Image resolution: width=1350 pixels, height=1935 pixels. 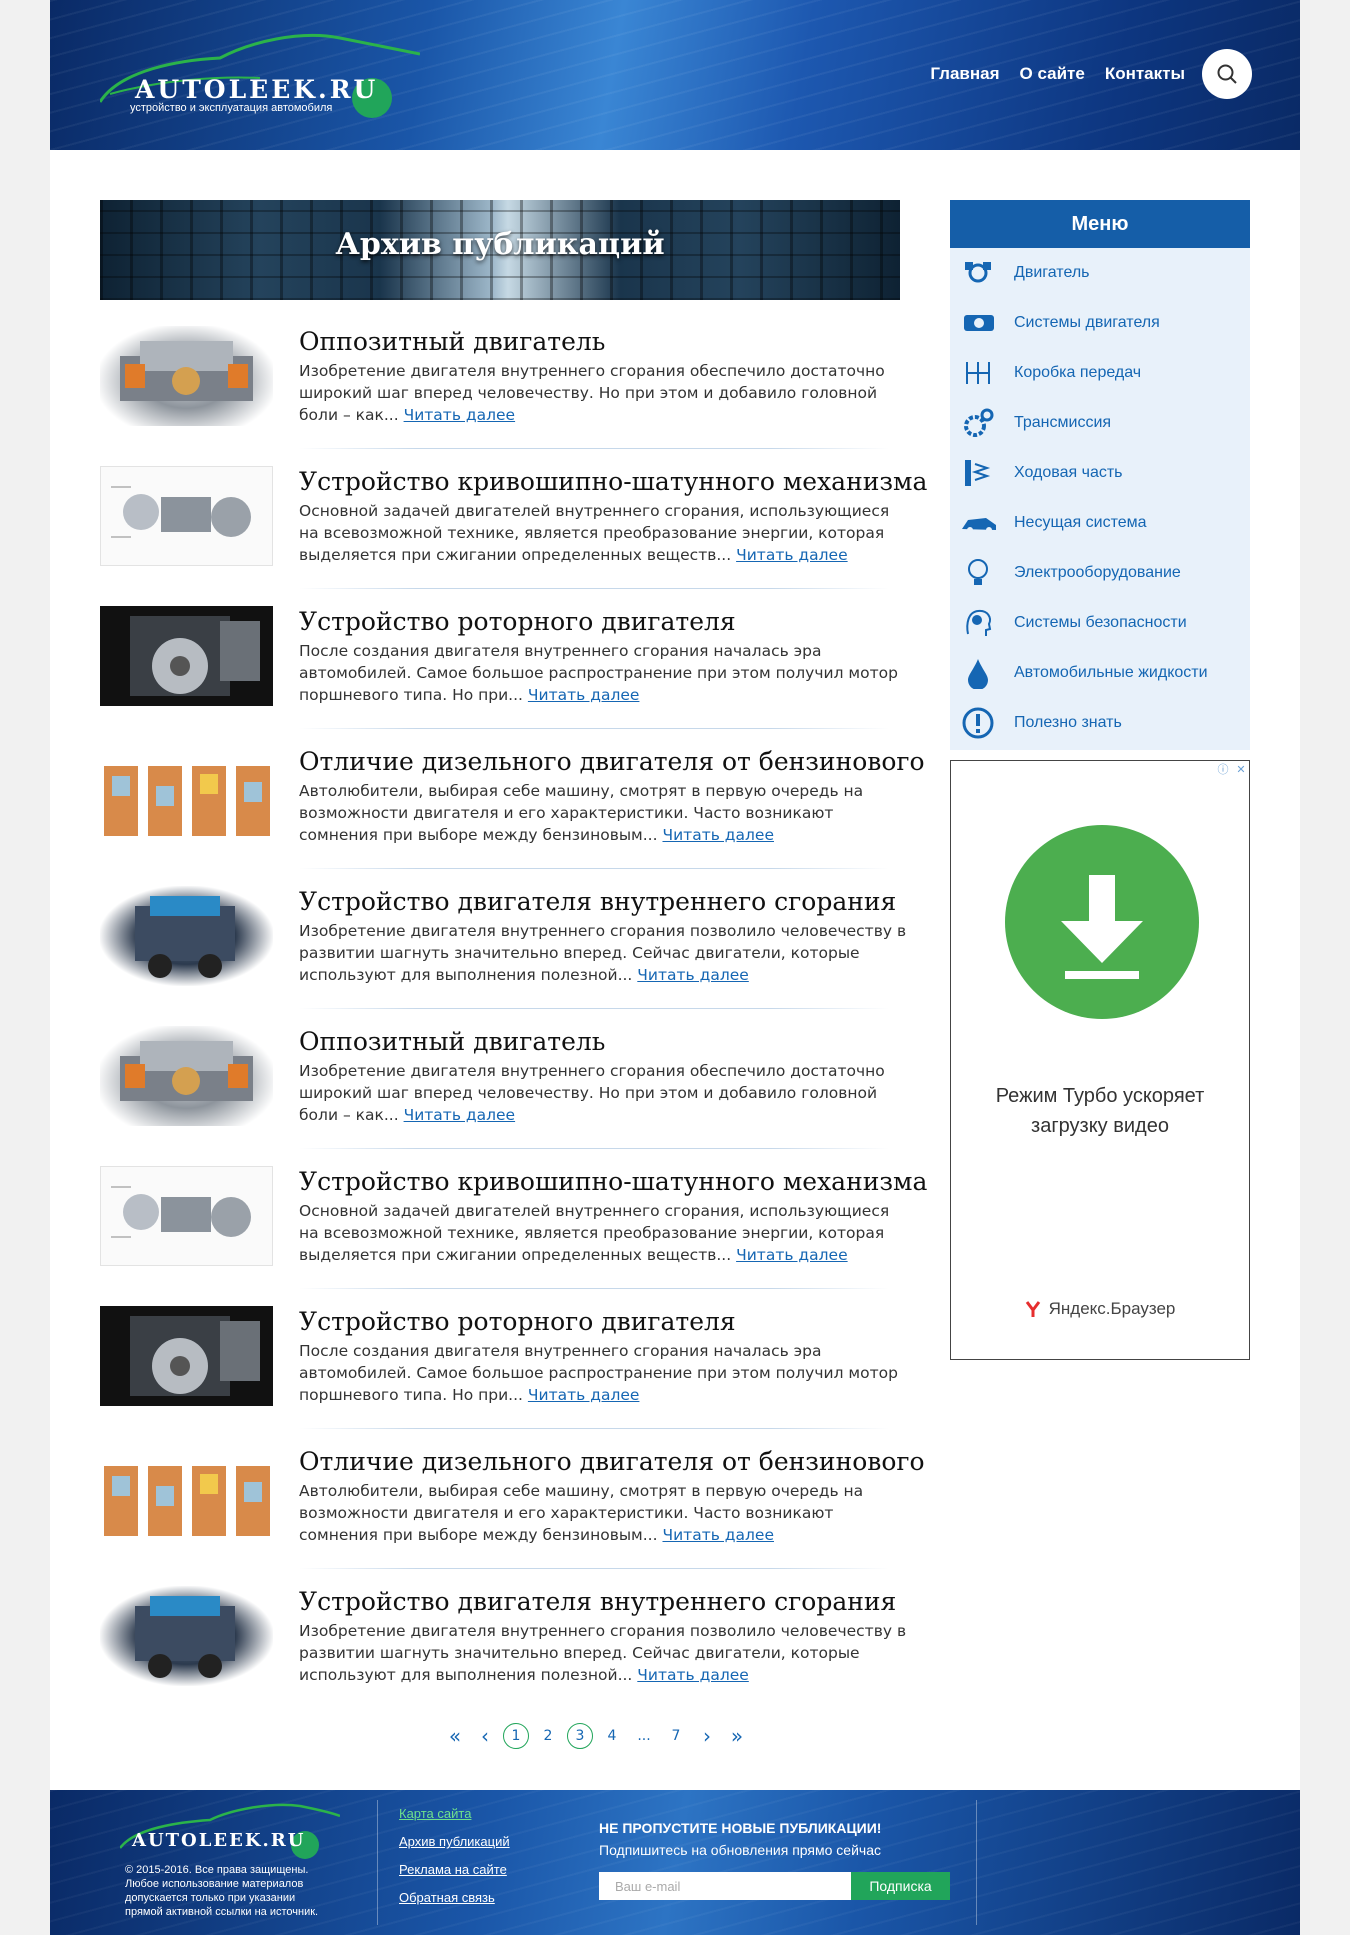 I want to click on main-nav: Главная О сайте Контакты, so click(x=1057, y=74).